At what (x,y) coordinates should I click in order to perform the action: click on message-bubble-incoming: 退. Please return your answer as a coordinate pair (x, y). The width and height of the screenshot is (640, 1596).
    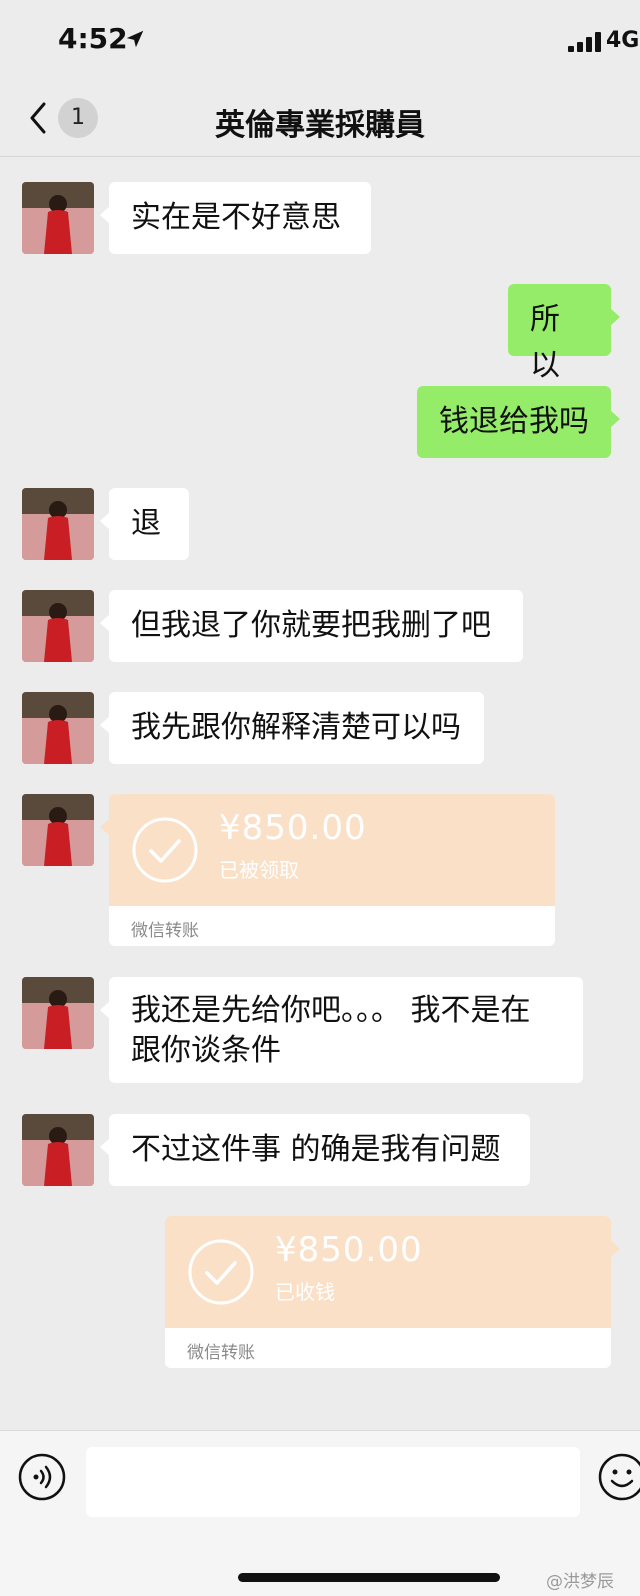
    Looking at the image, I should click on (144, 524).